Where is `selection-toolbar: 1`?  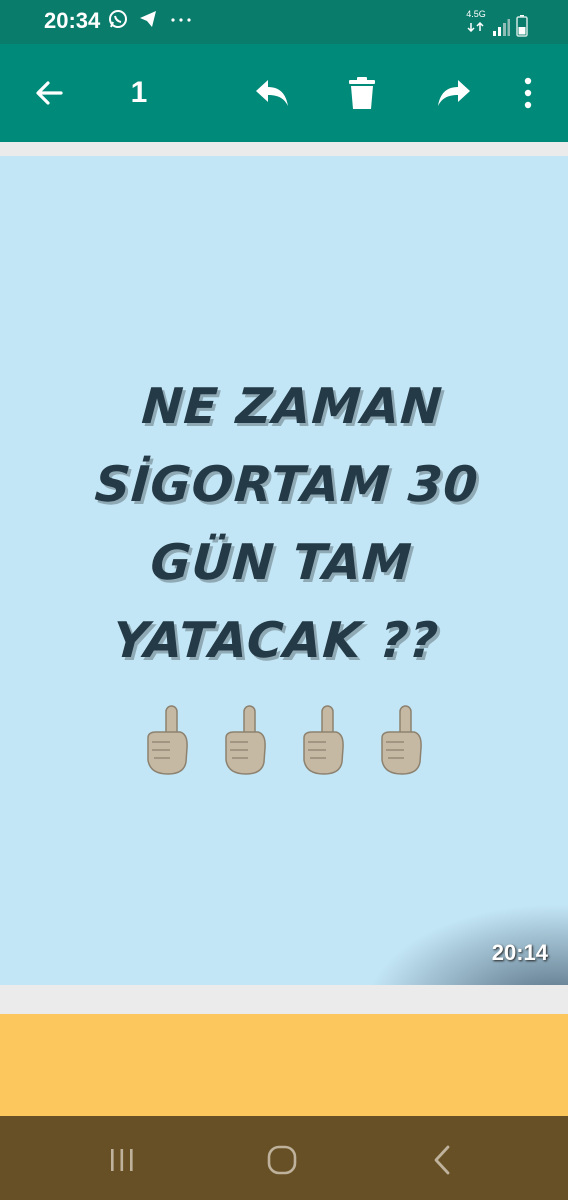 selection-toolbar: 1 is located at coordinates (284, 93).